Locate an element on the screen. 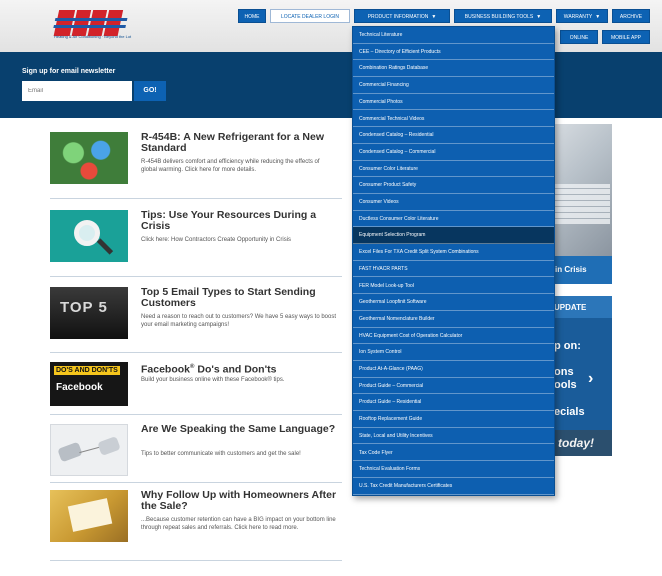  brand-logo is located at coordinates (93, 26).